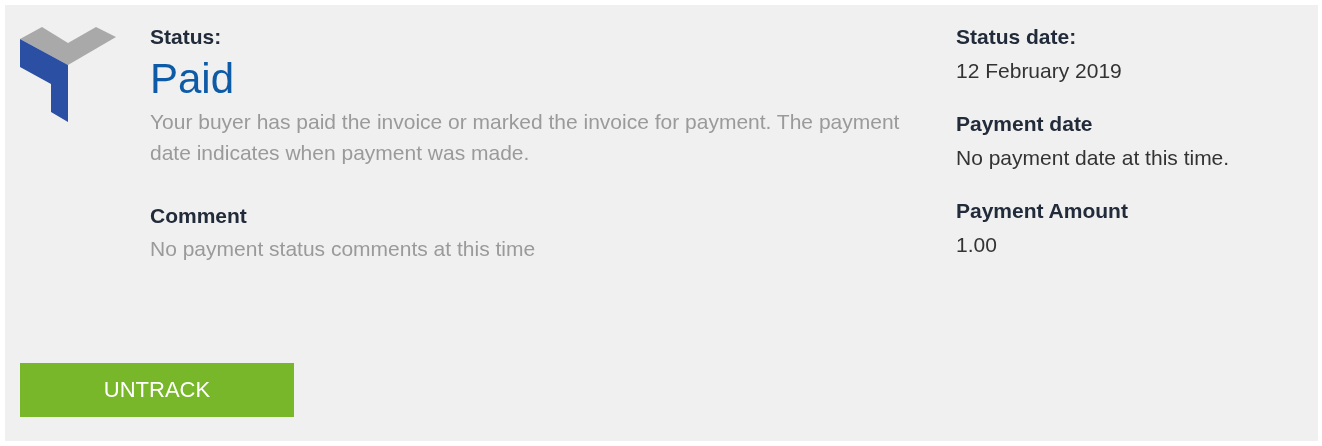 The height and width of the screenshot is (446, 1322). I want to click on untrack-button: UNTRACK, so click(157, 390).